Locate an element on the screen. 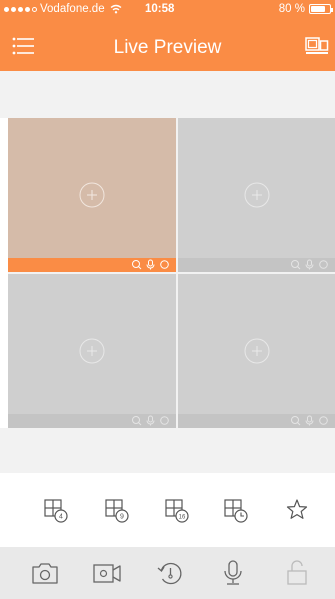 The image size is (335, 599). split-history-button is located at coordinates (236, 510).